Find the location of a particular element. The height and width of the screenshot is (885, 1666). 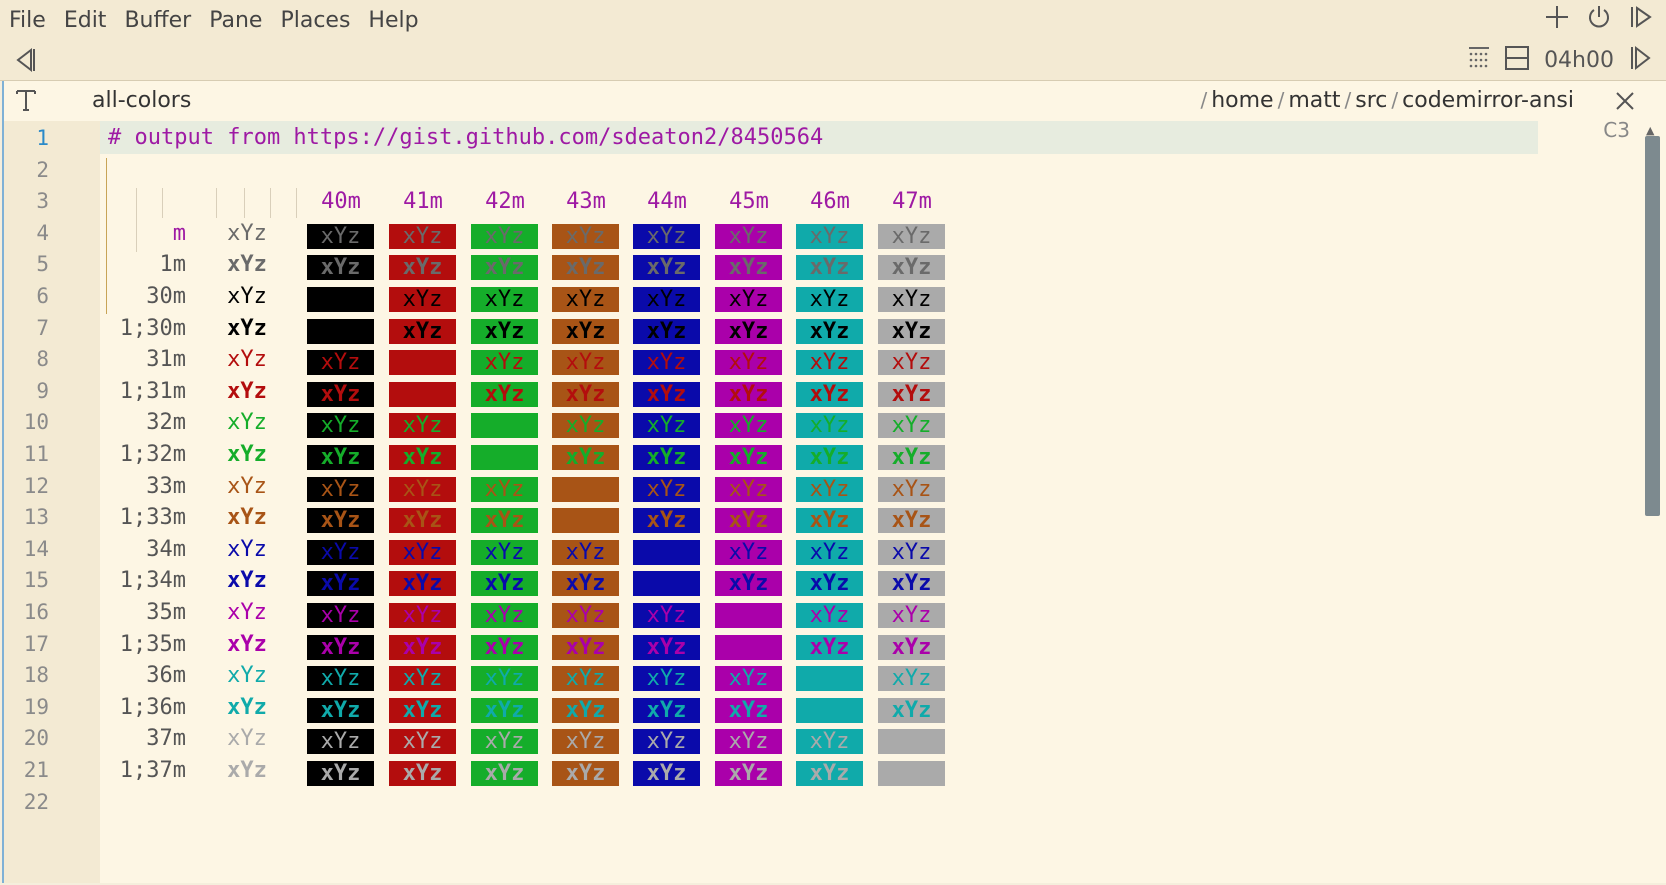

dotted-grid-icon is located at coordinates (1479, 60).